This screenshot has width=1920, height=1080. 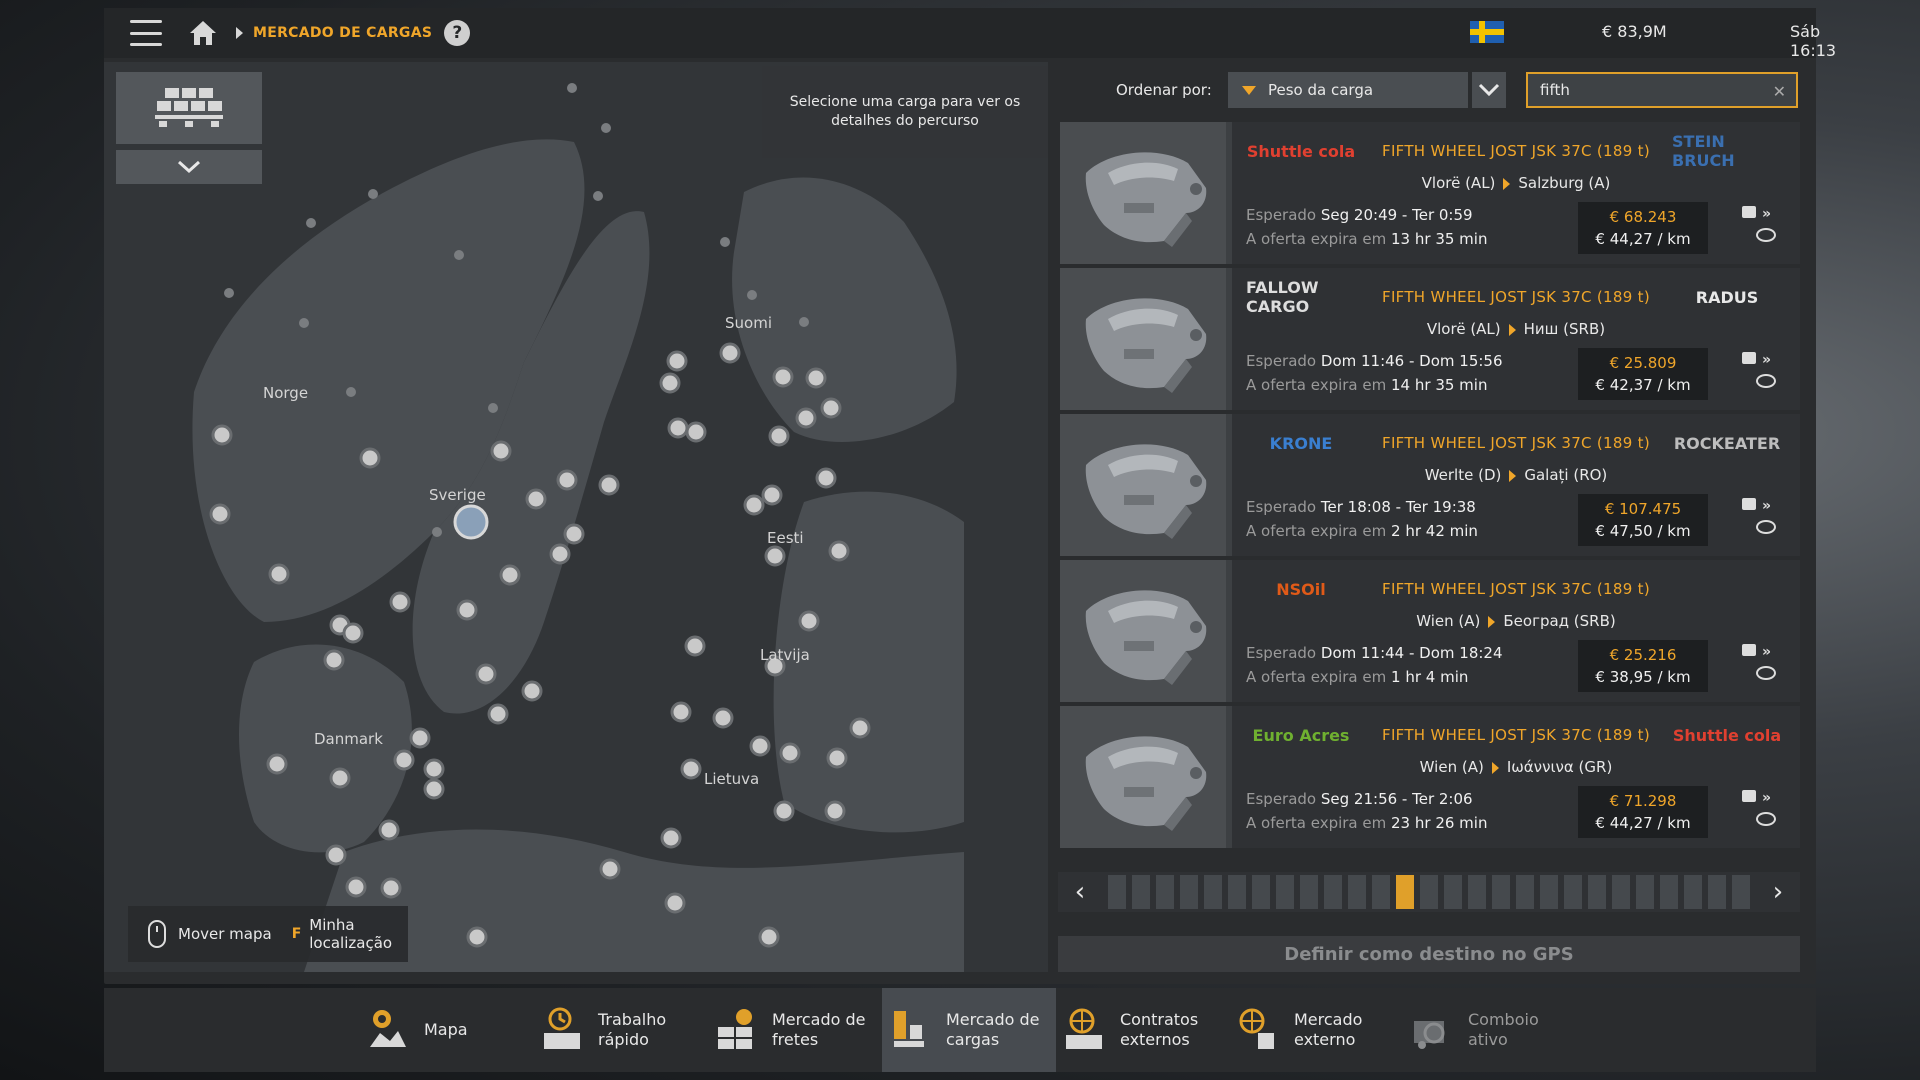 I want to click on page-indicator-current, so click(x=1405, y=892).